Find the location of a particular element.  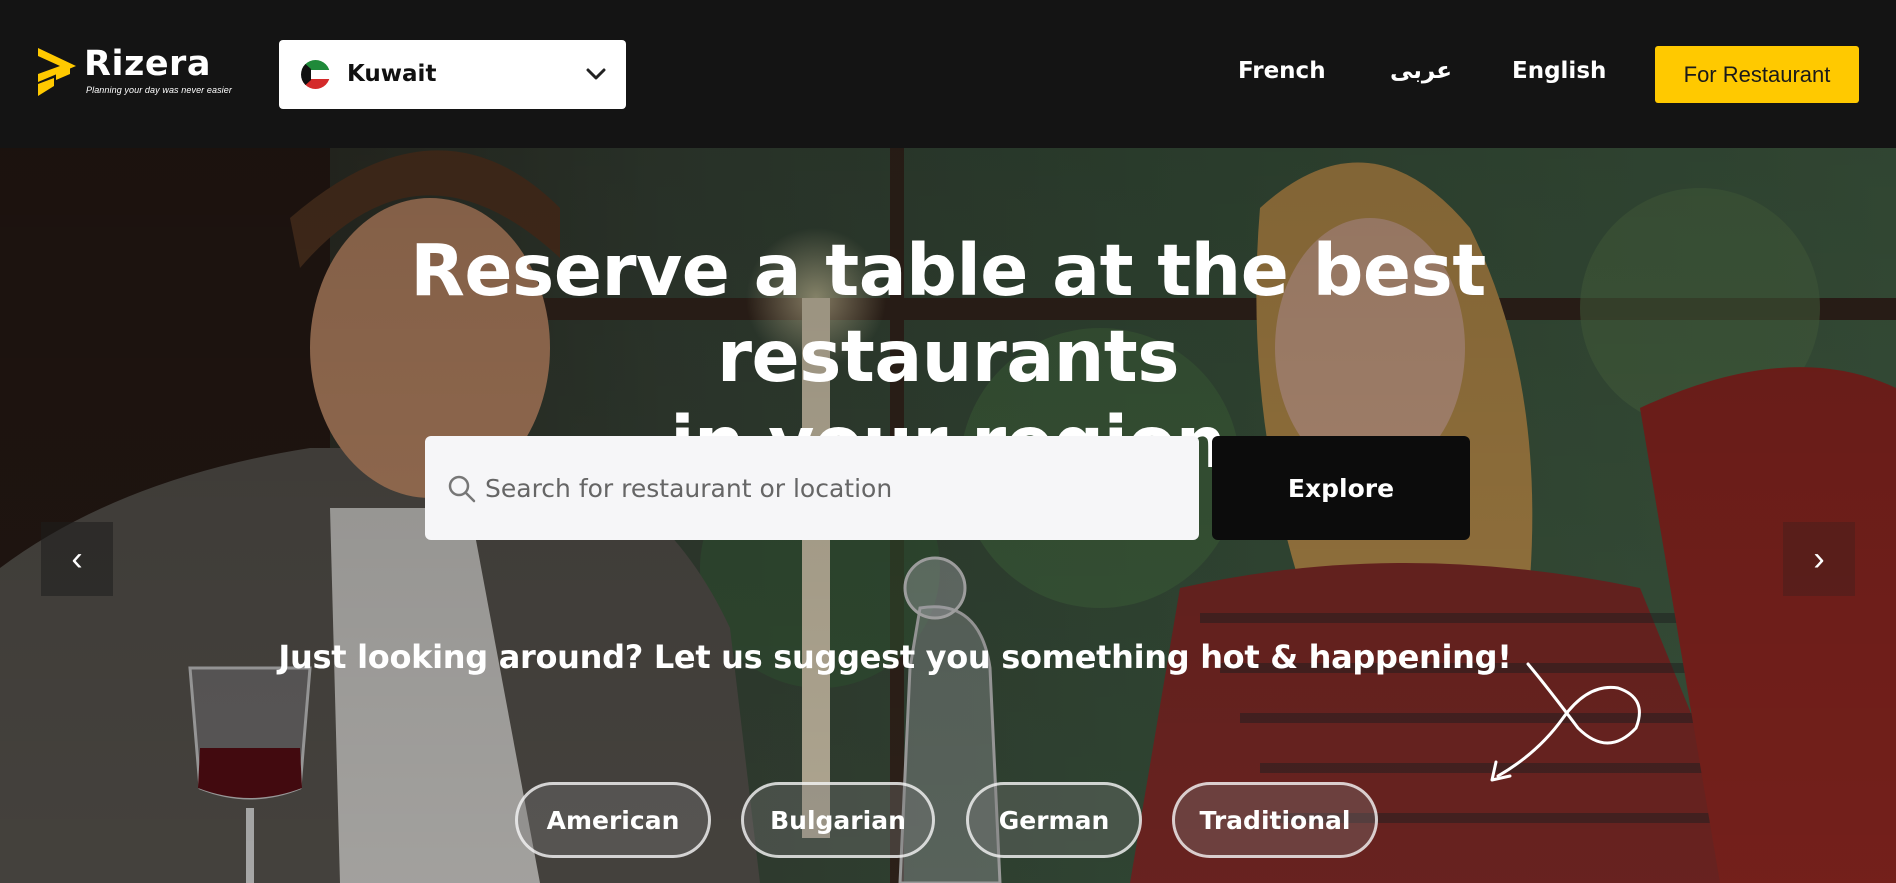

carousel-prev-button: ‹ is located at coordinates (77, 559).